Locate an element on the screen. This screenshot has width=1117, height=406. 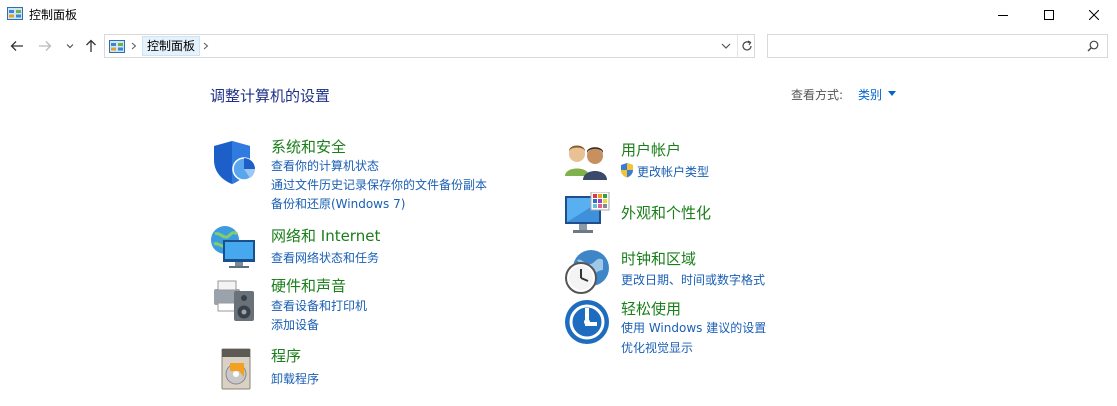
link-uninstall-program: 卸载程序 is located at coordinates (295, 378).